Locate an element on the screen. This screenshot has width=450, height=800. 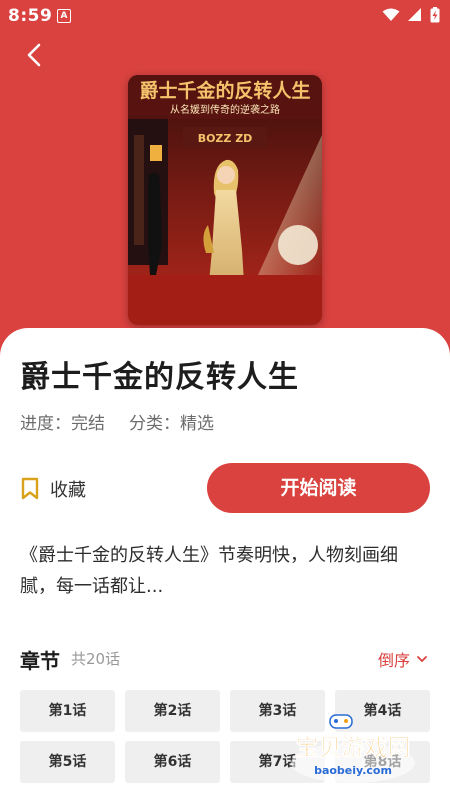
favorite-button: 收藏 is located at coordinates (53, 489).